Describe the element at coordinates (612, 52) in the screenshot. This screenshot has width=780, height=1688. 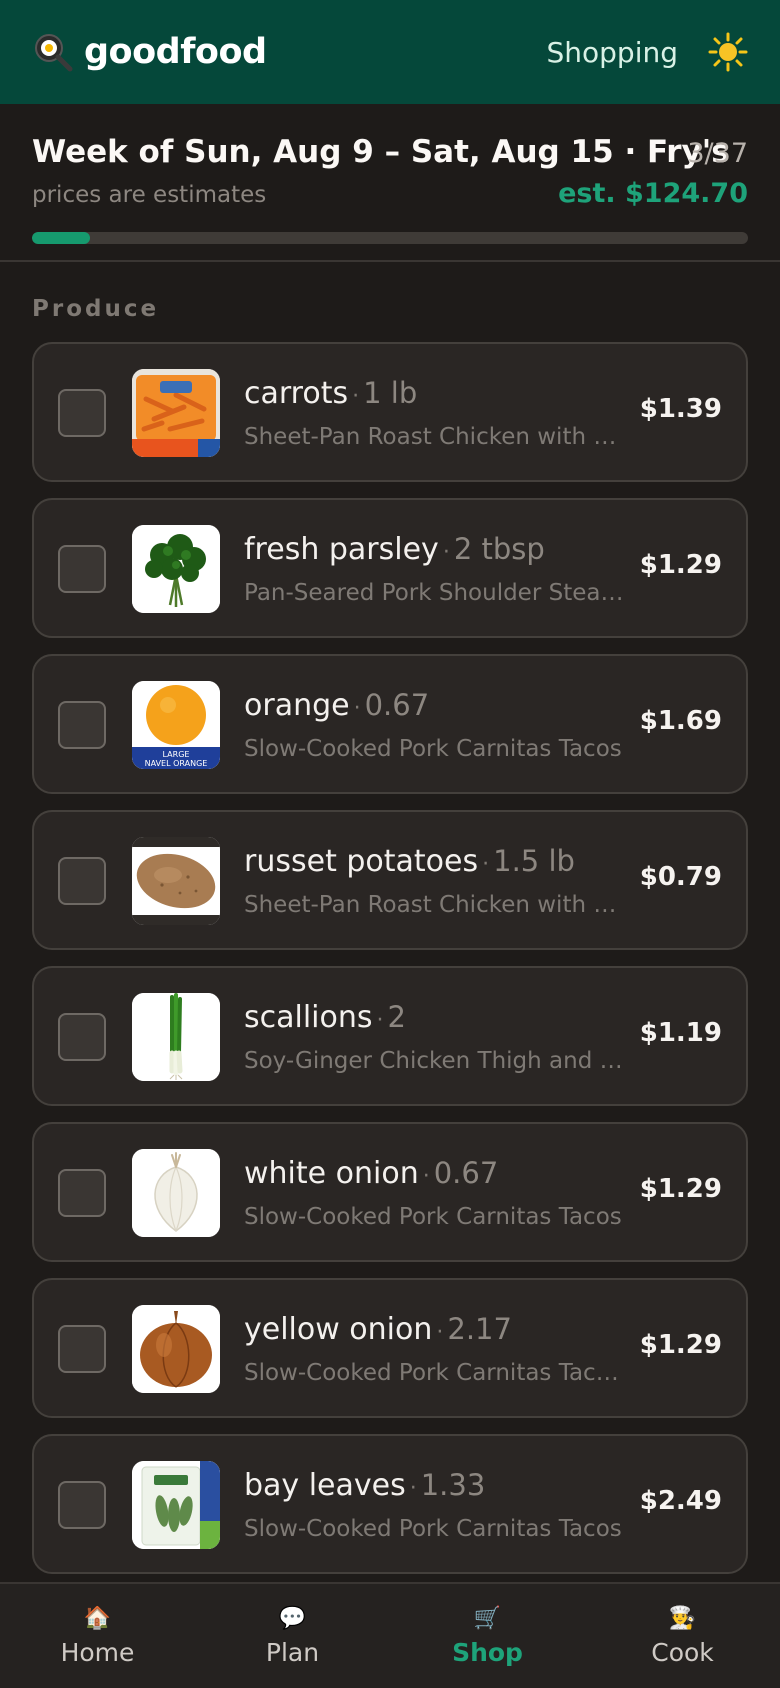
I see `mode-label: Shopping` at that location.